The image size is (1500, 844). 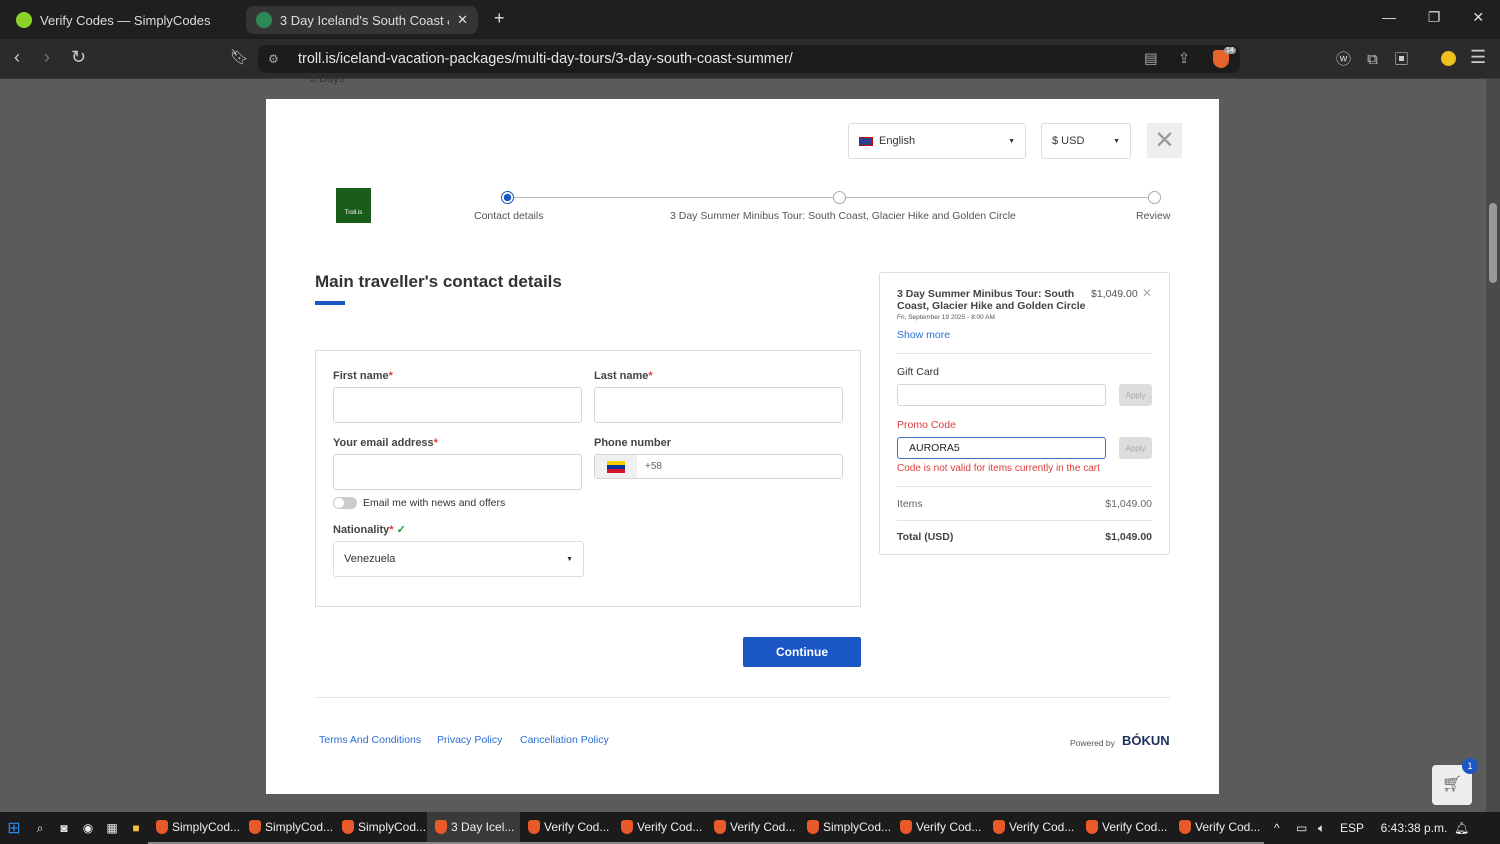 I want to click on simplycodes-icon, so click(x=24, y=20).